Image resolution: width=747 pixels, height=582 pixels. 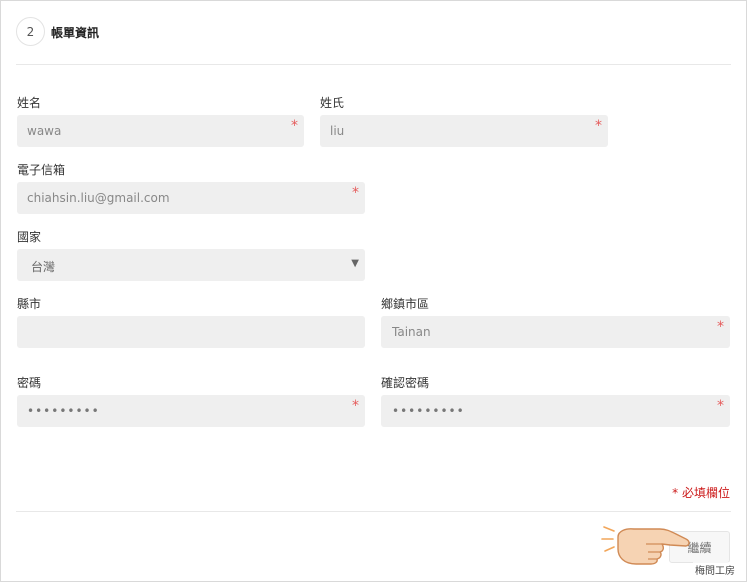 What do you see at coordinates (405, 304) in the screenshot?
I see `district-label: 鄉鎮市區` at bounding box center [405, 304].